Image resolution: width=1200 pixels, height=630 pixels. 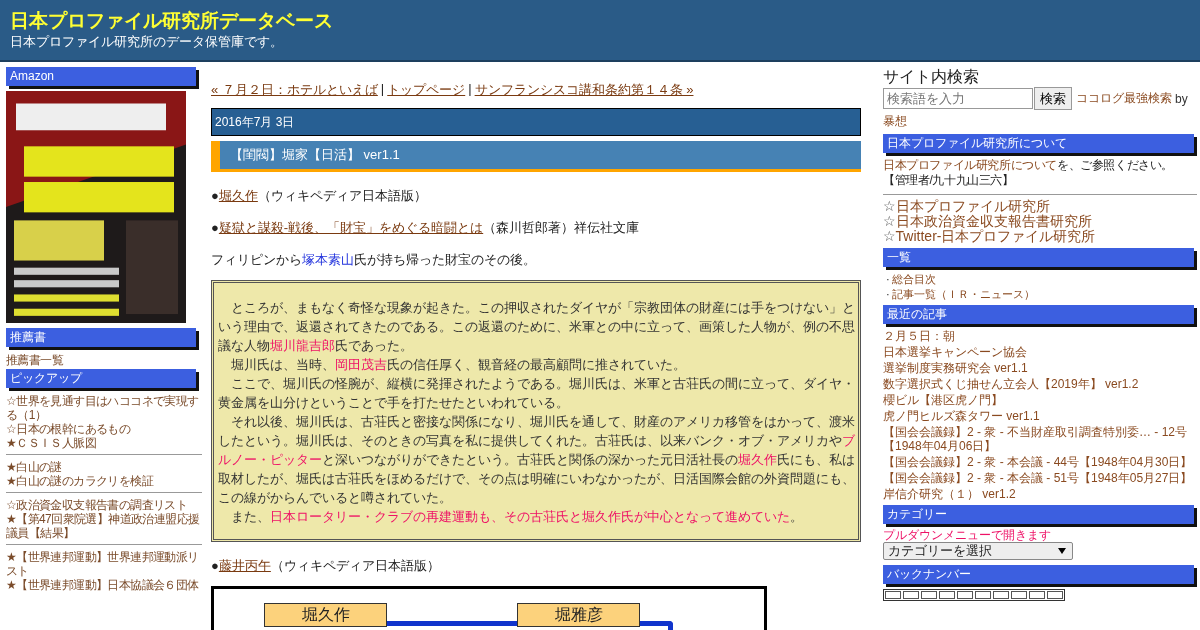 I want to click on quote-paragraph: ところが、まもなく奇怪な現象が起きた。この押収されたダイヤが「宗教団体の財産には手をつけない」という理由で、返還されてきたのである。この返還のために、米軍との中に立って、画策した人物が、例の不思議な人物堀川龍吉郎氏であった。, so click(x=537, y=327).